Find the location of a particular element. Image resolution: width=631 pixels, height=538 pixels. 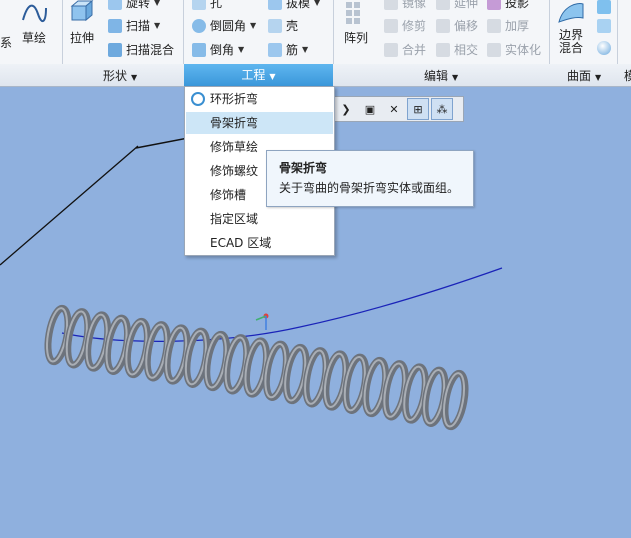

group-engineering: 工程 ▼ is located at coordinates (258, 75).